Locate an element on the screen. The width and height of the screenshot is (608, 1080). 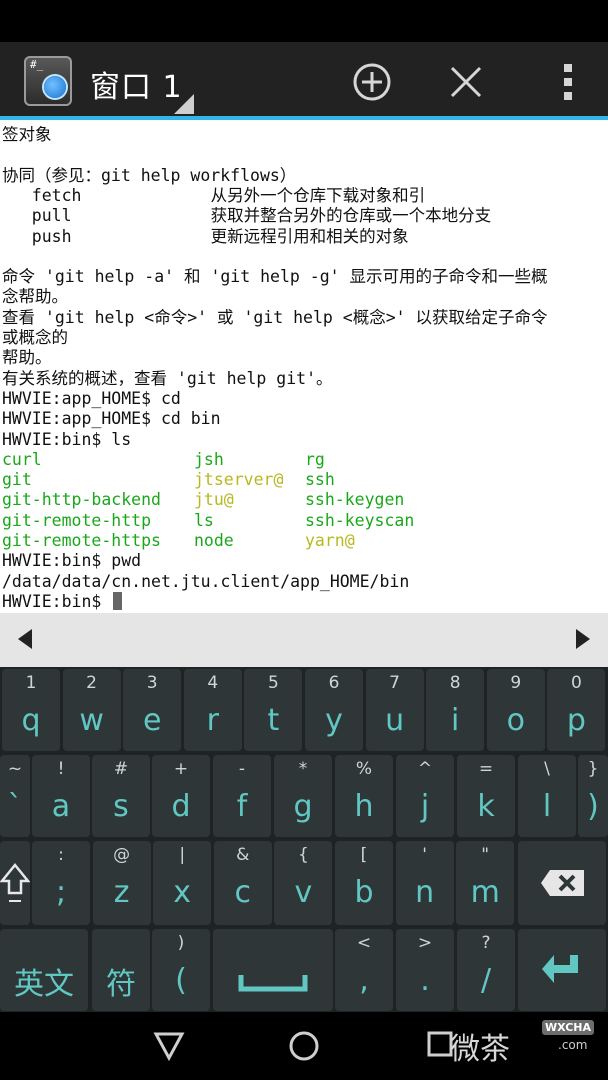
terminal-line-text: 协同（参见：git help workflows） is located at coordinates (149, 175).